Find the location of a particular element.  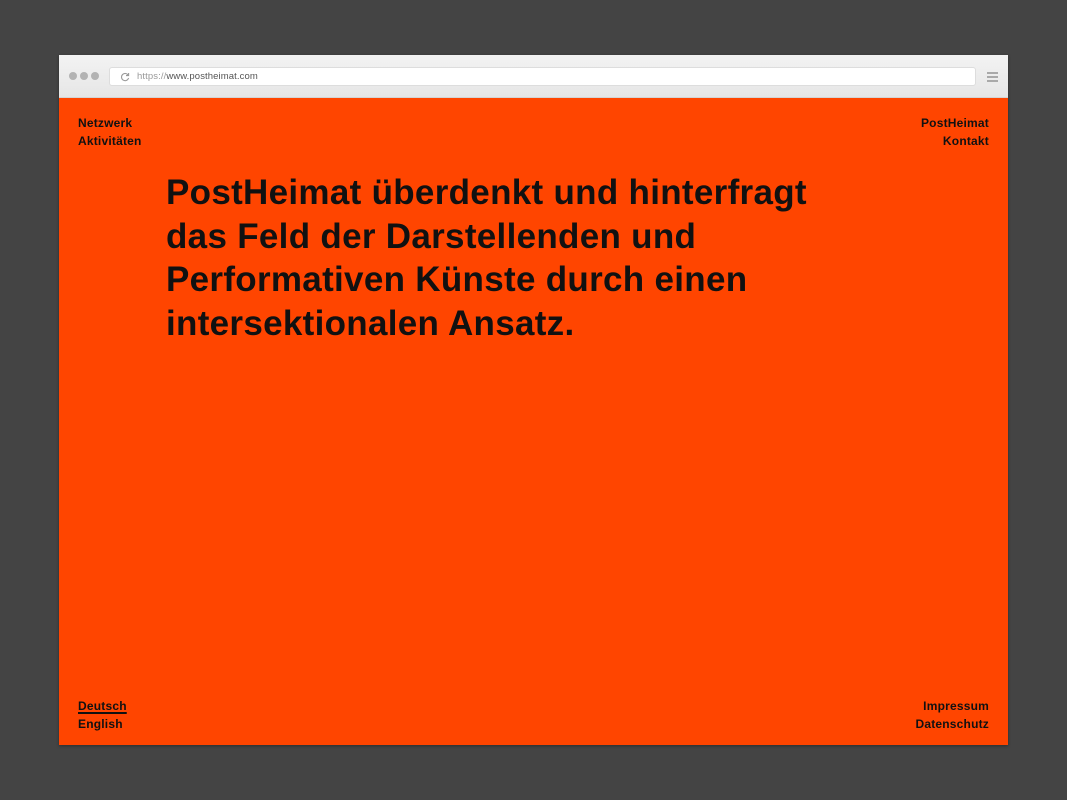

nav-link-aktivitaeten: Aktivitäten is located at coordinates (110, 141).